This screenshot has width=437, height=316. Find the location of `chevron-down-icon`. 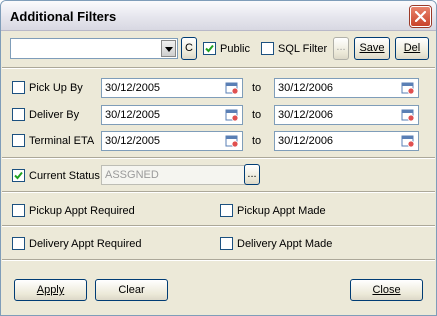

chevron-down-icon is located at coordinates (169, 49).